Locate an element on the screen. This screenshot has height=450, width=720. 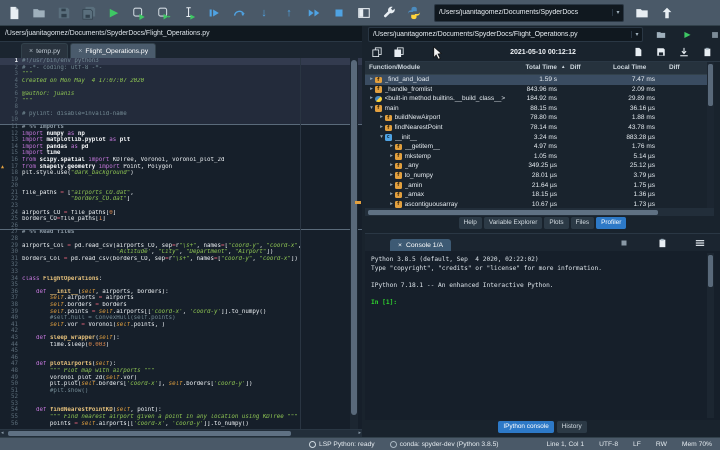
status-lsp: LSP Python: ready is located at coordinates (341, 444).